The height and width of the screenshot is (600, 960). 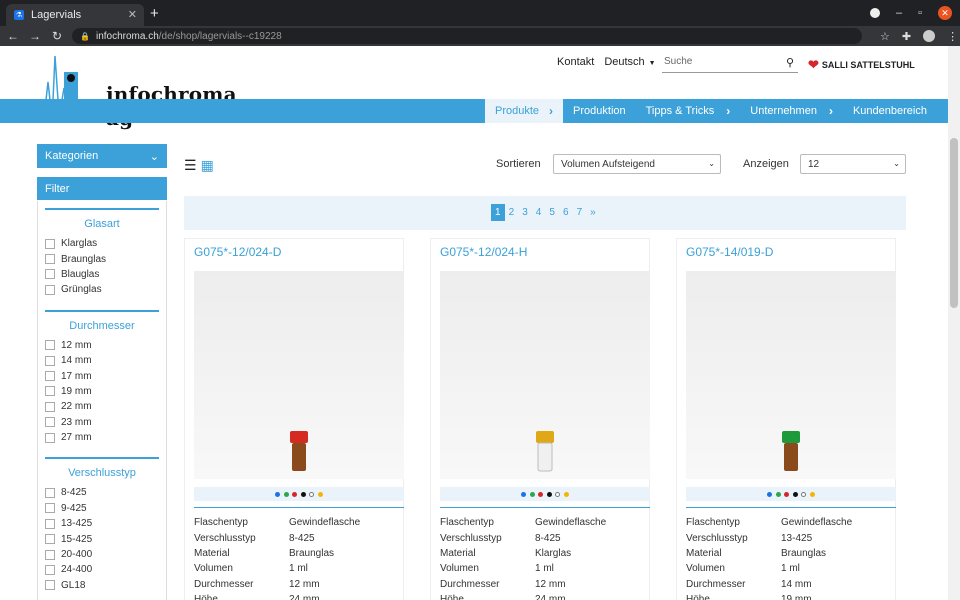 I want to click on page-link: 3, so click(x=525, y=212).